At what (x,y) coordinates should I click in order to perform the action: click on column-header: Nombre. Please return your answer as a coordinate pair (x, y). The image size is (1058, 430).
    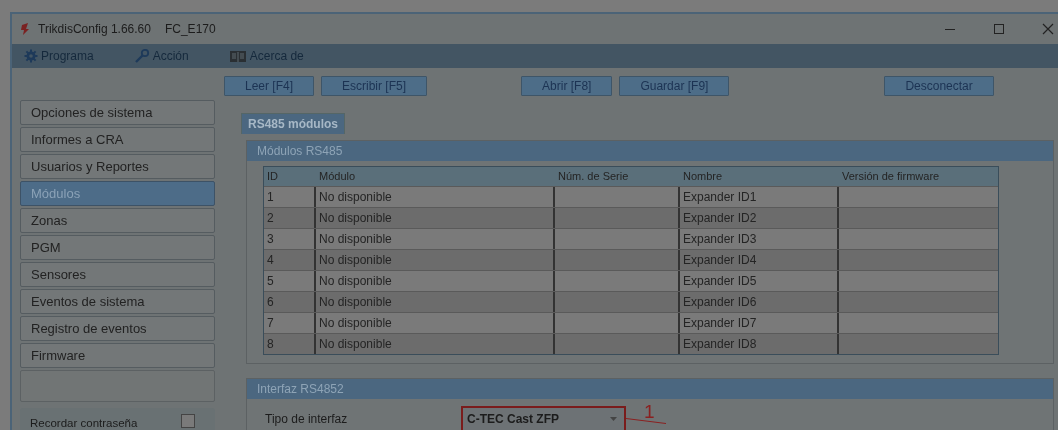
    Looking at the image, I should click on (703, 176).